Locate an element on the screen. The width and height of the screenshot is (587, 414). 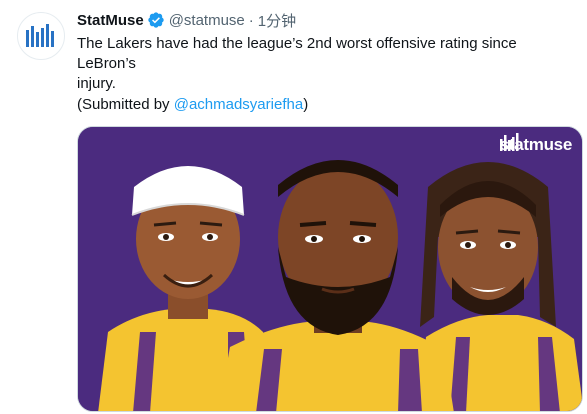
mention-link: @achmadsyariefha is located at coordinates (238, 104).